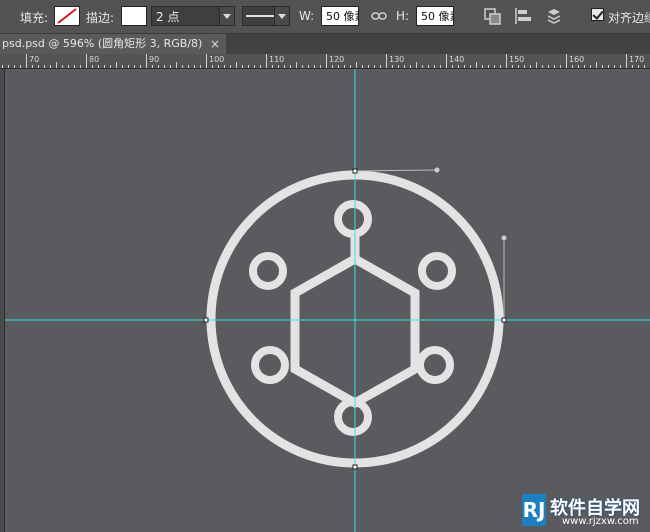  What do you see at coordinates (637, 59) in the screenshot?
I see `ruler-label: 170` at bounding box center [637, 59].